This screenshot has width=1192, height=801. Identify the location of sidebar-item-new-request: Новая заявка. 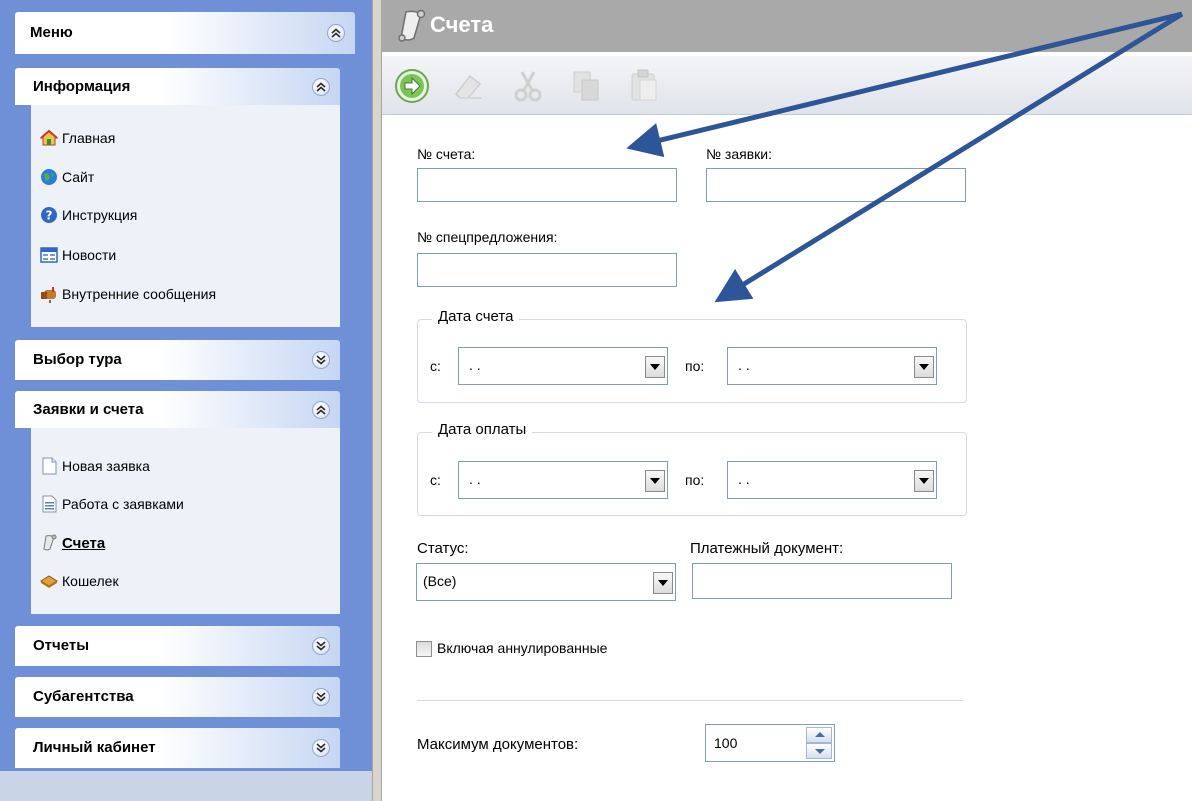
(95, 466).